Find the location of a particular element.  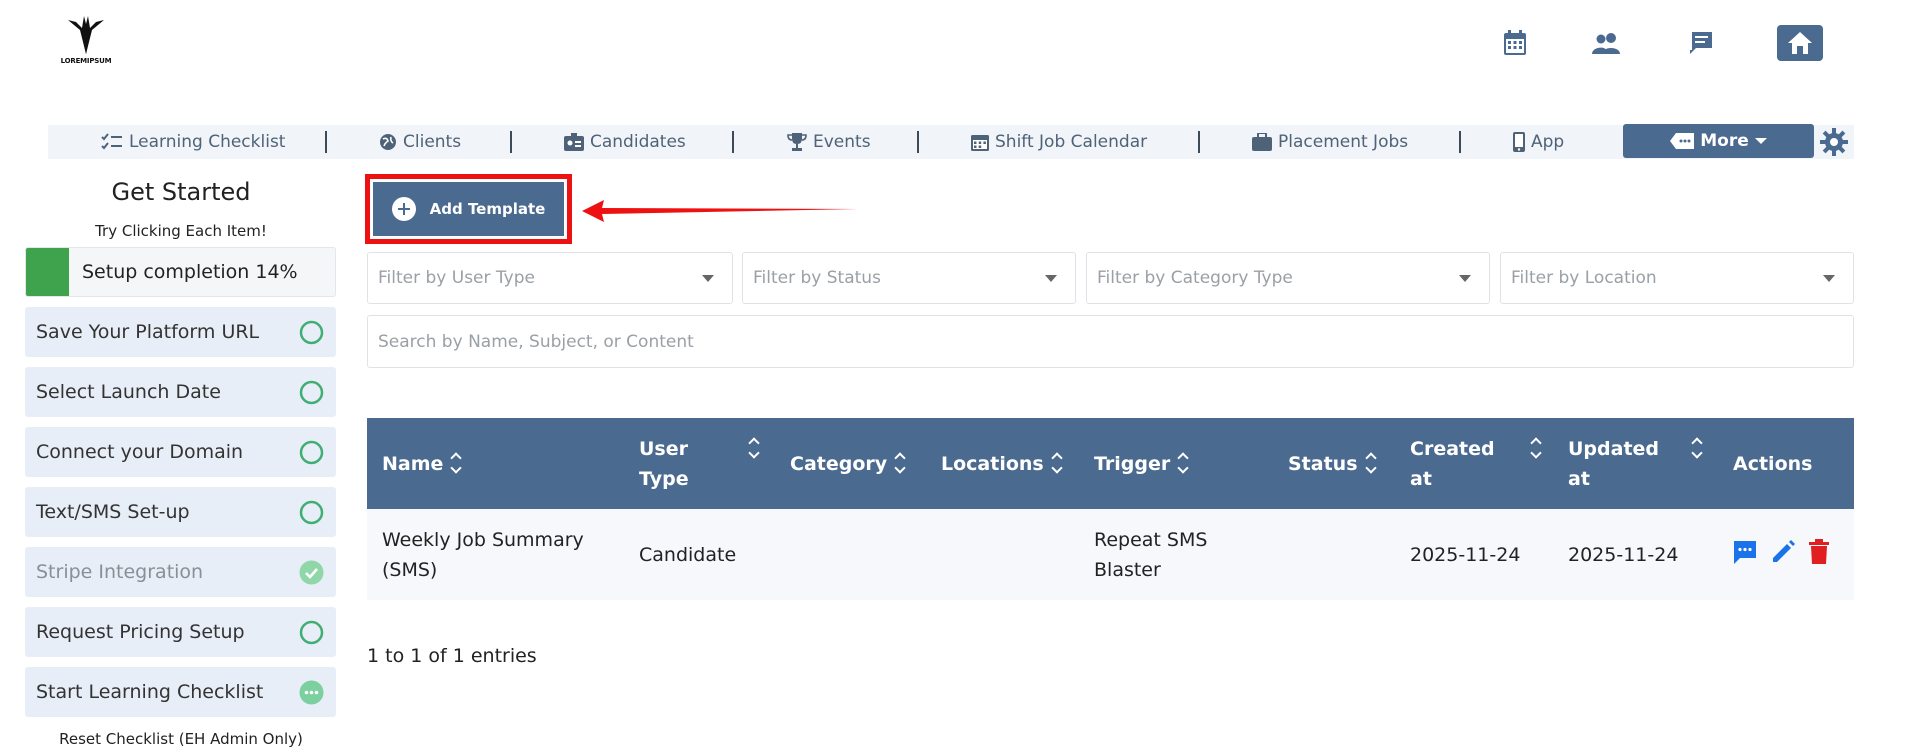

chat-icon is located at coordinates (1700, 43).